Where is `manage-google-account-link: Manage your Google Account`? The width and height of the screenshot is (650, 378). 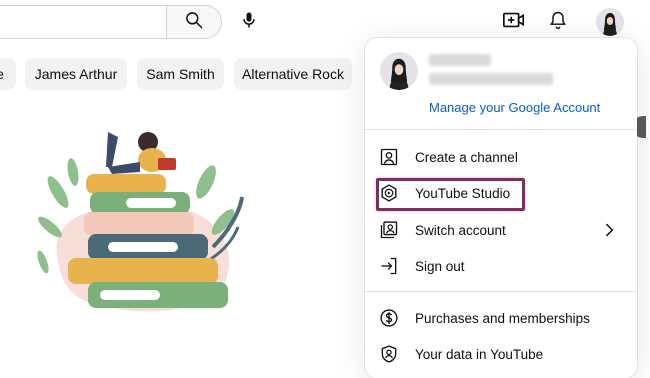
manage-google-account-link: Manage your Google Account is located at coordinates (514, 107).